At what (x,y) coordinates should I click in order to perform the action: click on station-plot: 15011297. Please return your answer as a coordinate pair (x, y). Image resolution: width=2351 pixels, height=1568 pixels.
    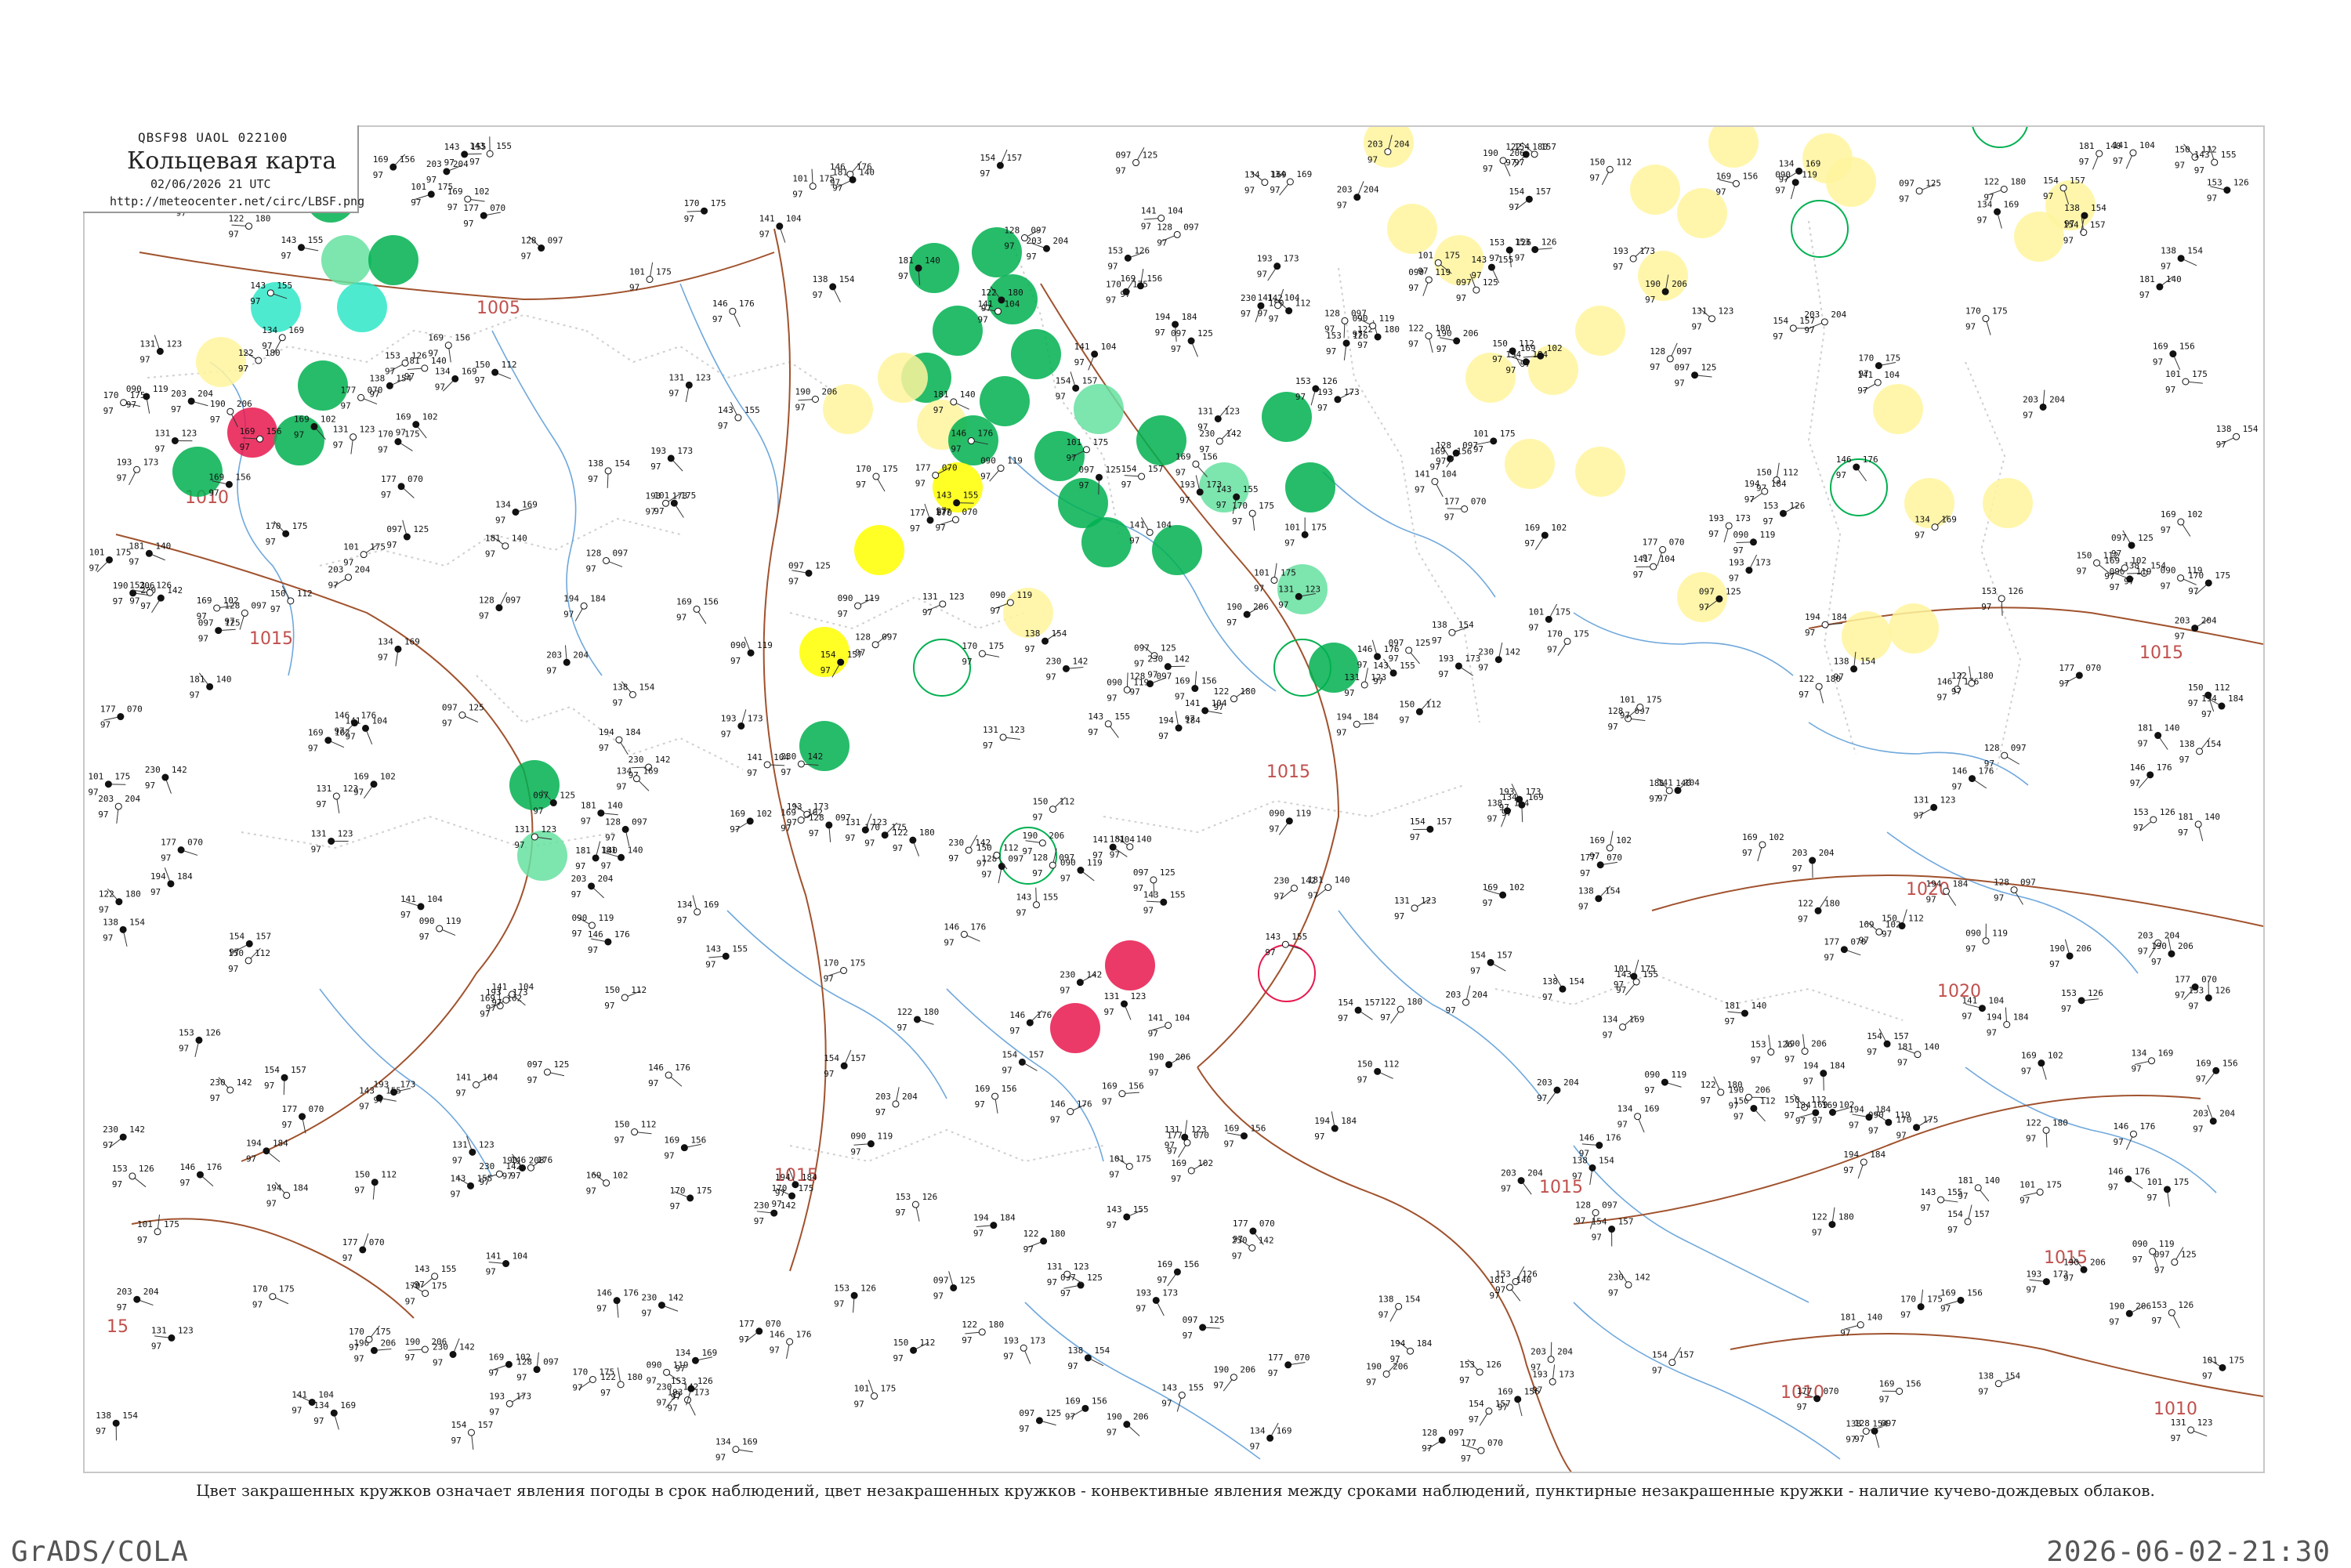
    Looking at the image, I should click on (1420, 712).